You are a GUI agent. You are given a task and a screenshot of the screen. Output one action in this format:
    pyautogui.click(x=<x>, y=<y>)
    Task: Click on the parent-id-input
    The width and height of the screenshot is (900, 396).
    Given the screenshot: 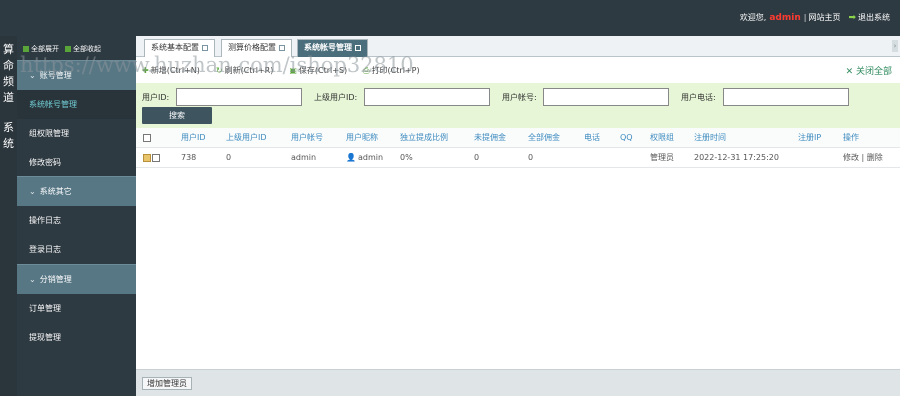 What is the action you would take?
    pyautogui.click(x=427, y=97)
    